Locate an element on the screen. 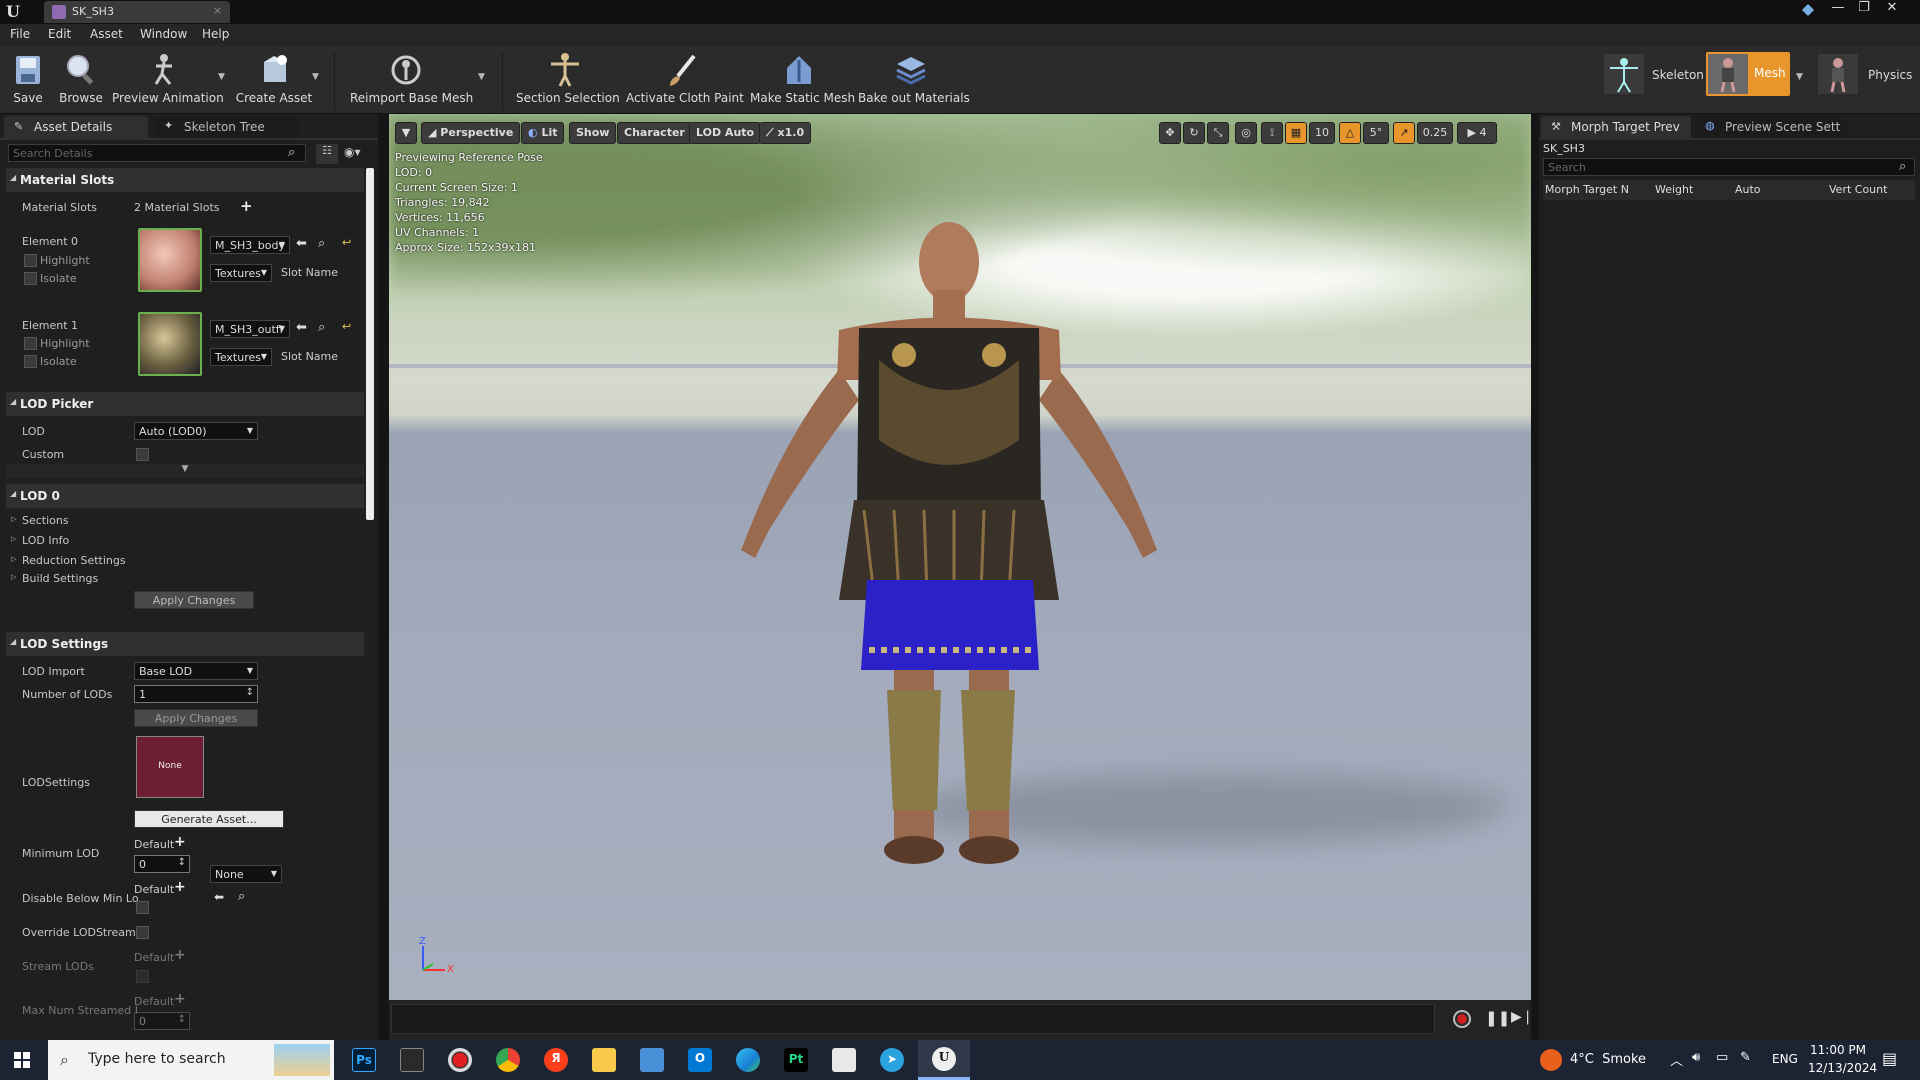 The image size is (1920, 1080). chrome-app-icon is located at coordinates (508, 1060).